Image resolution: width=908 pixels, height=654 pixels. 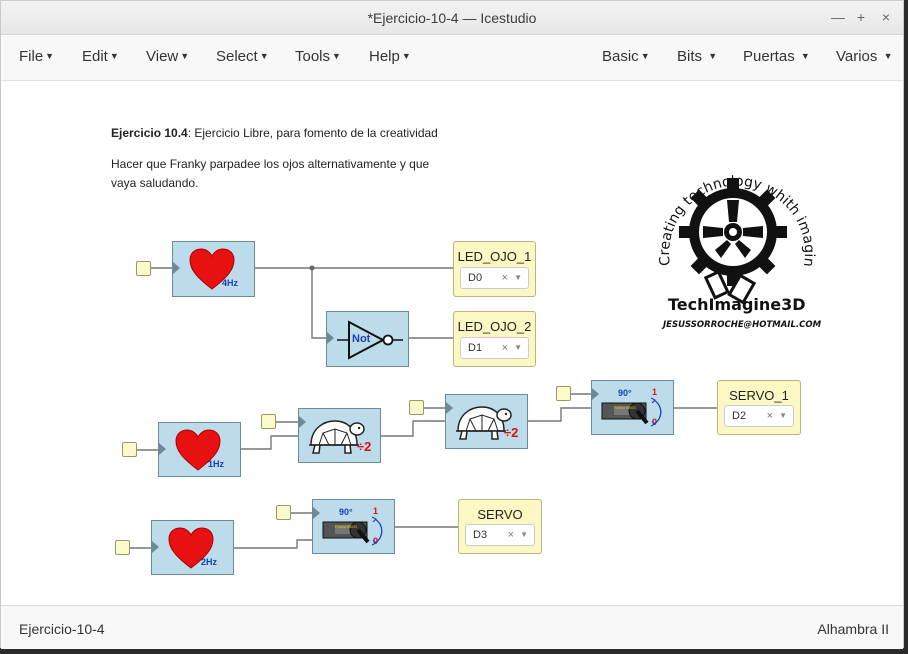 What do you see at coordinates (209, 562) in the screenshot?
I see `frequency-label: 2Hz` at bounding box center [209, 562].